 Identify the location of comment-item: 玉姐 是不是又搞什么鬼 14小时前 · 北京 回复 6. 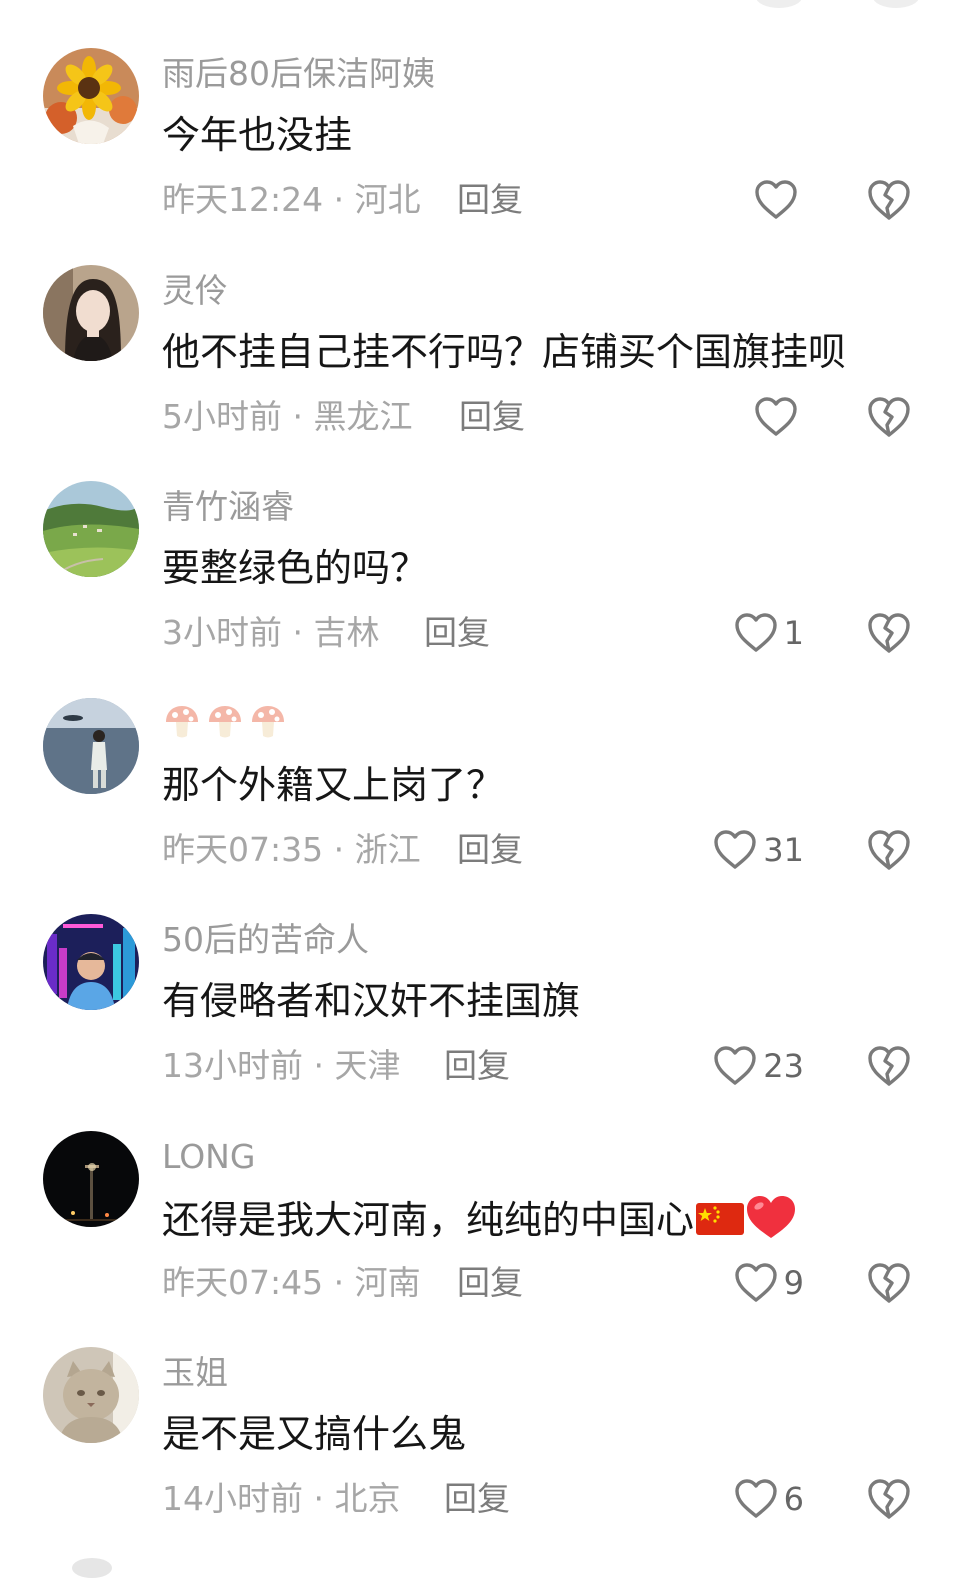
(480, 1447).